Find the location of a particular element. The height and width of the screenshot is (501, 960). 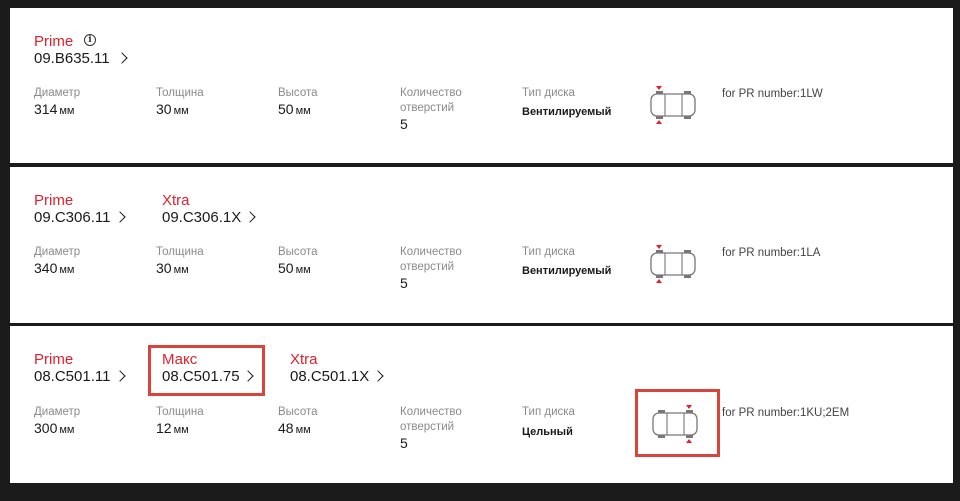

diameter-value: 314 мм is located at coordinates (54, 109).